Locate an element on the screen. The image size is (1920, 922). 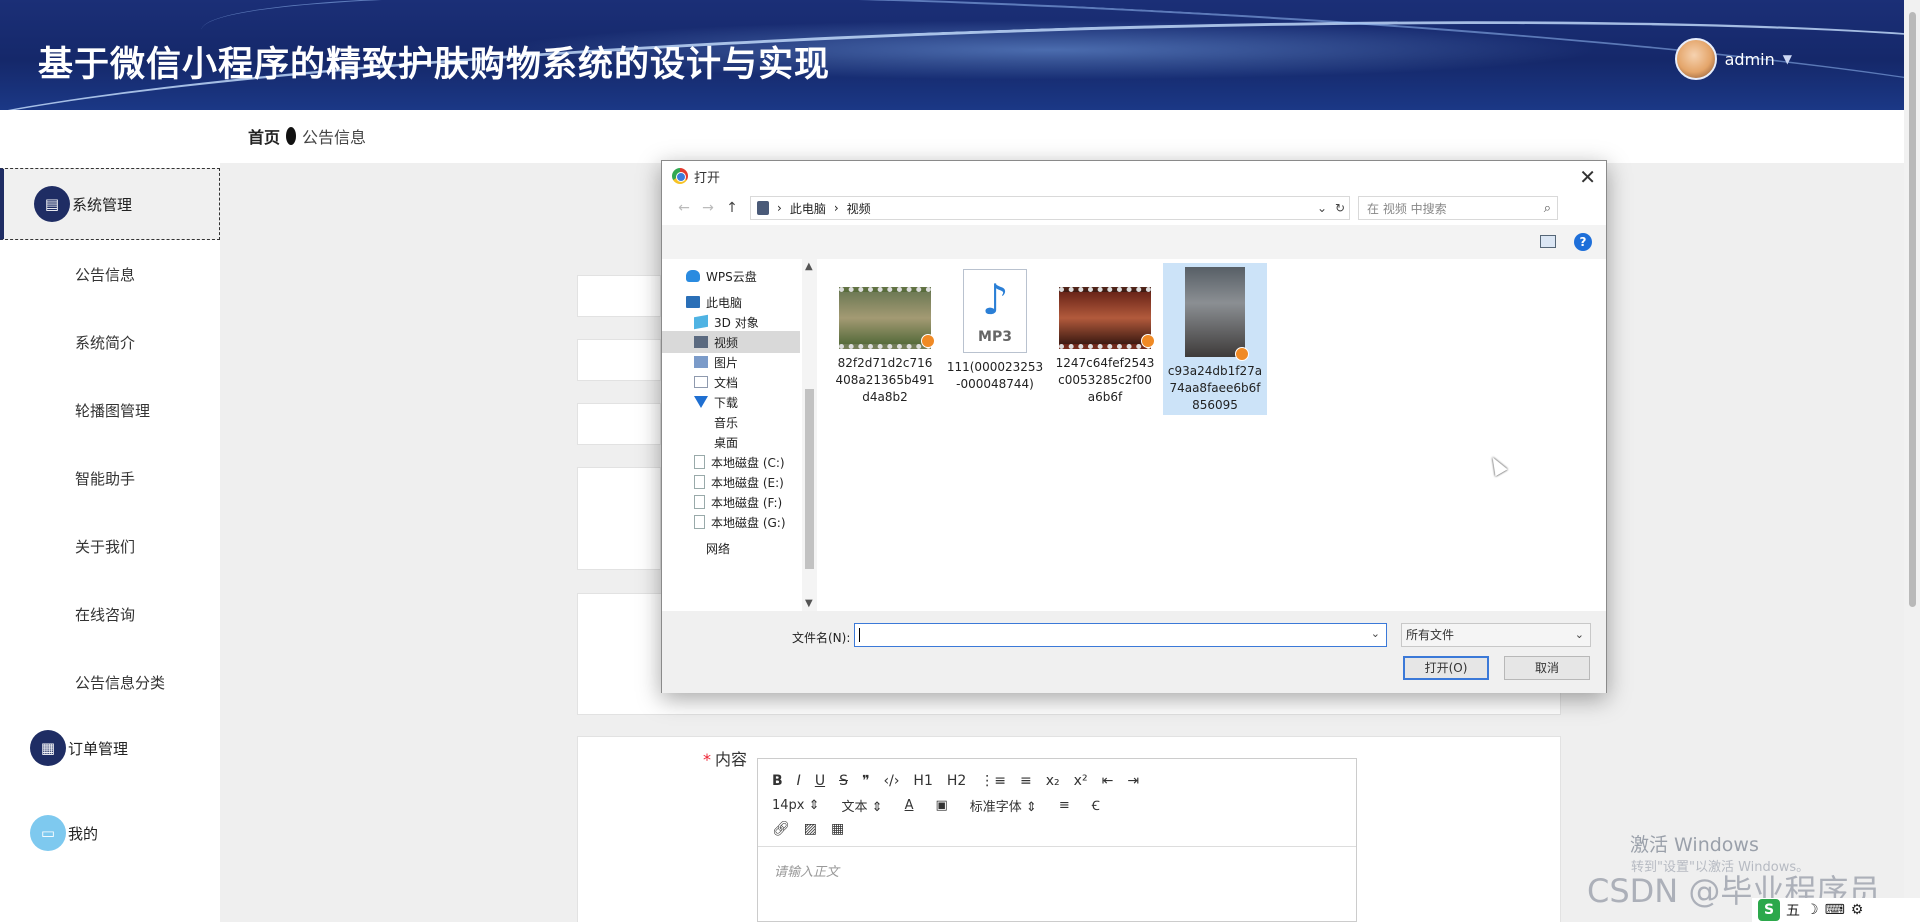
text-type-select: 文本 ⇕ is located at coordinates (862, 805).